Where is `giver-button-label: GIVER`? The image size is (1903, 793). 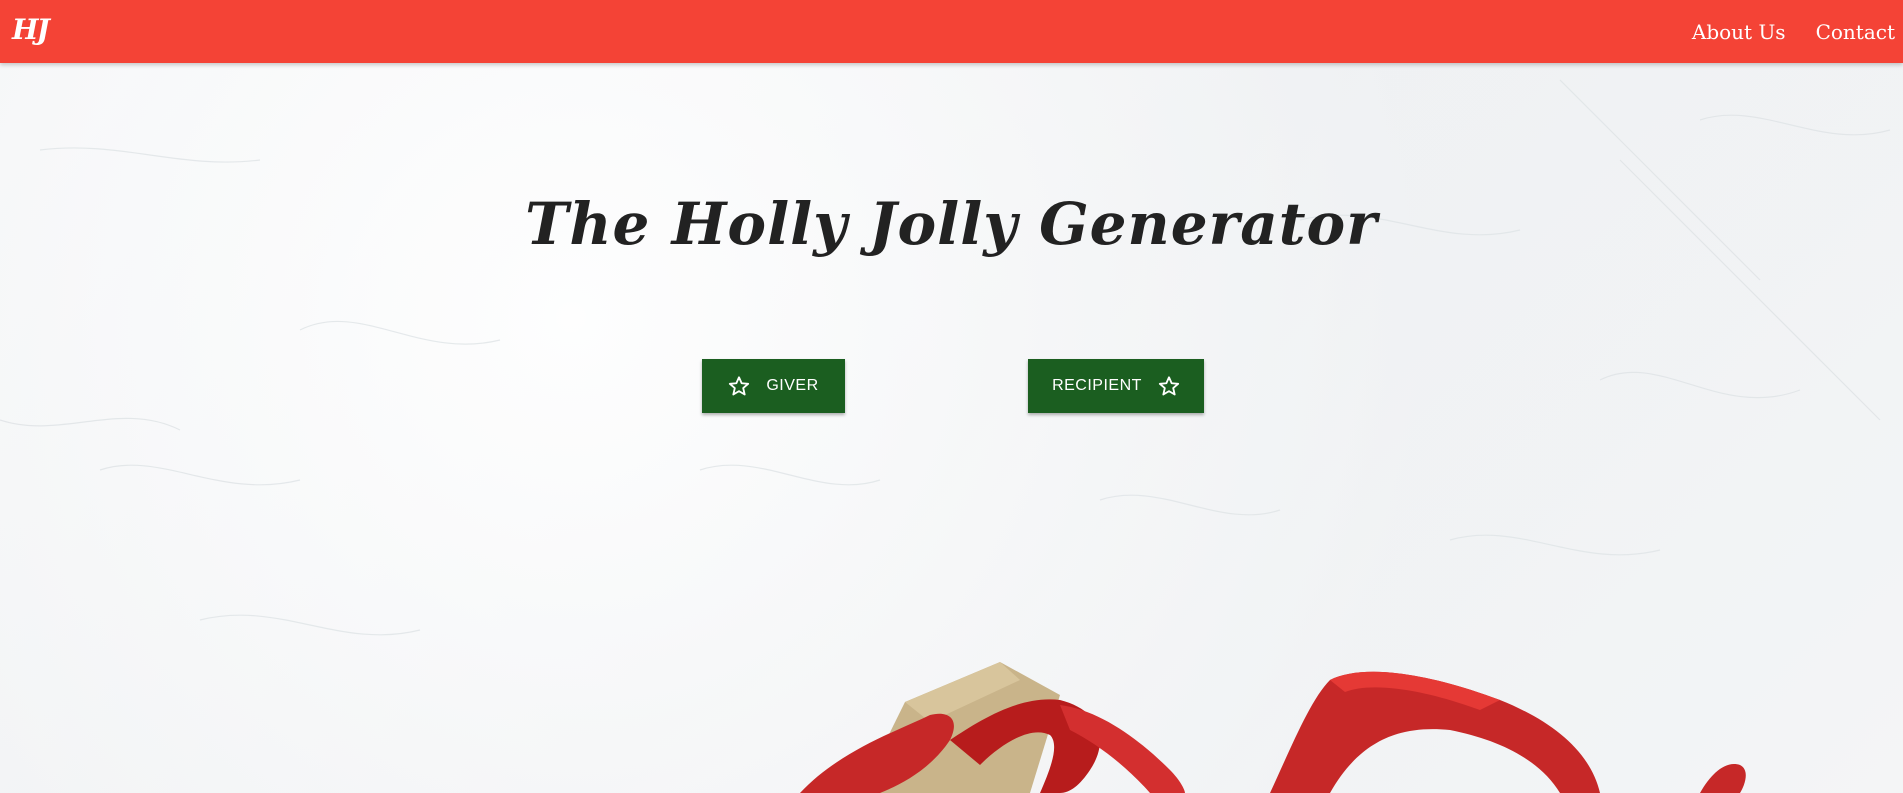 giver-button-label: GIVER is located at coordinates (792, 385).